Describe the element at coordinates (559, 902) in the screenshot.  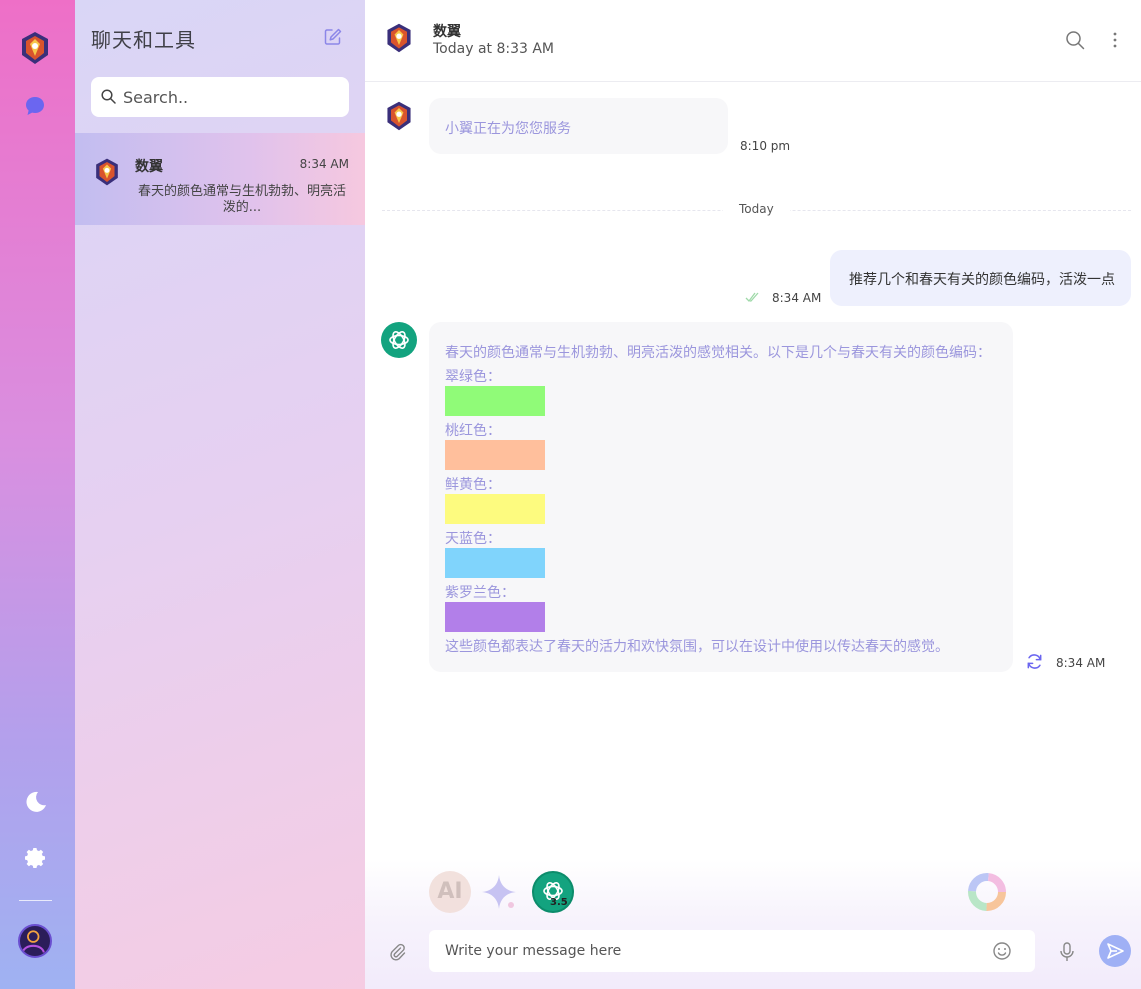
I see `model-version: 3.5` at that location.